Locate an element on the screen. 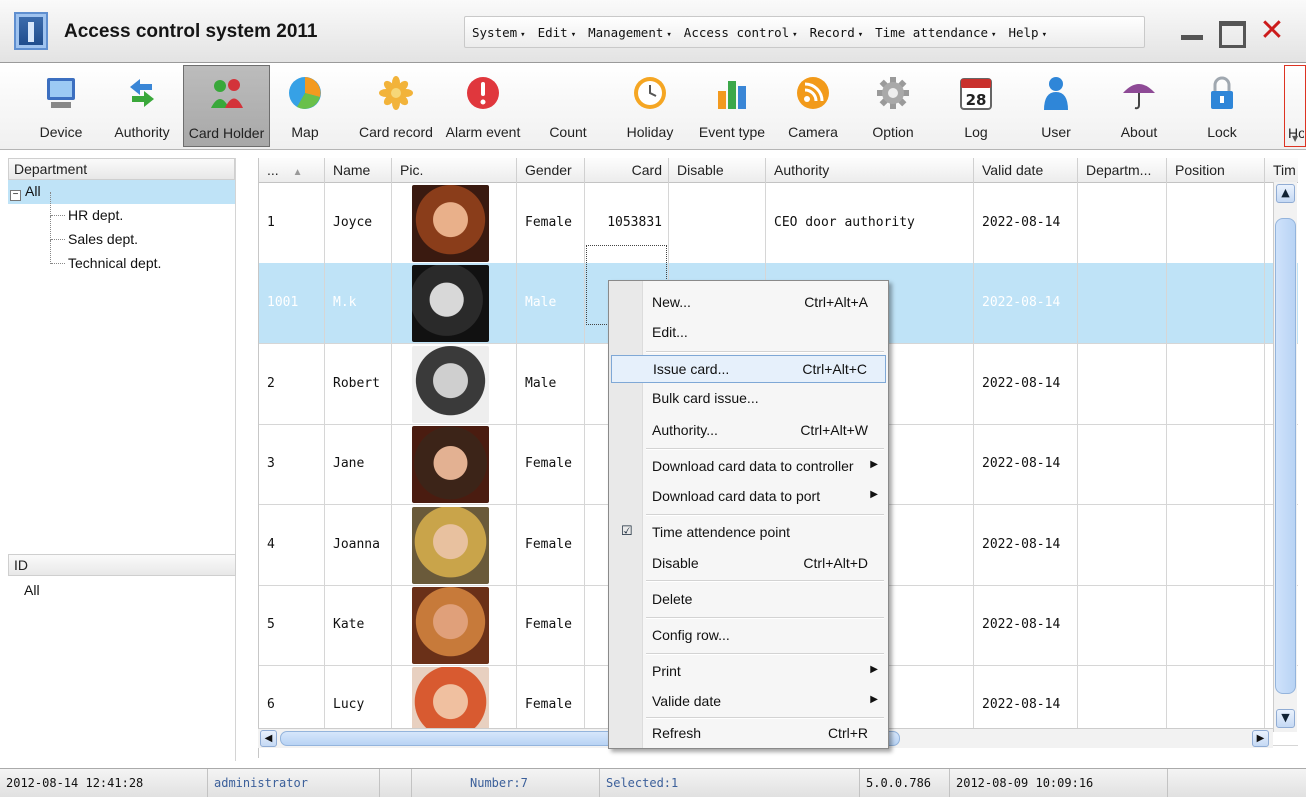  vertical-scrollbar: ▲ ▼ is located at coordinates (1285, 457).